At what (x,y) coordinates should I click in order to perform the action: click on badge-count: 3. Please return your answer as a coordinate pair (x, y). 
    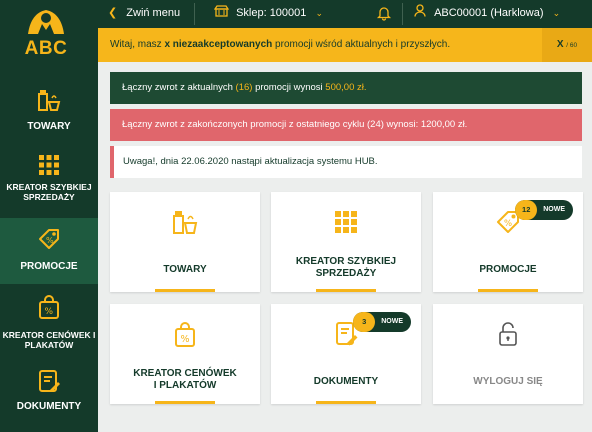
    Looking at the image, I should click on (364, 322).